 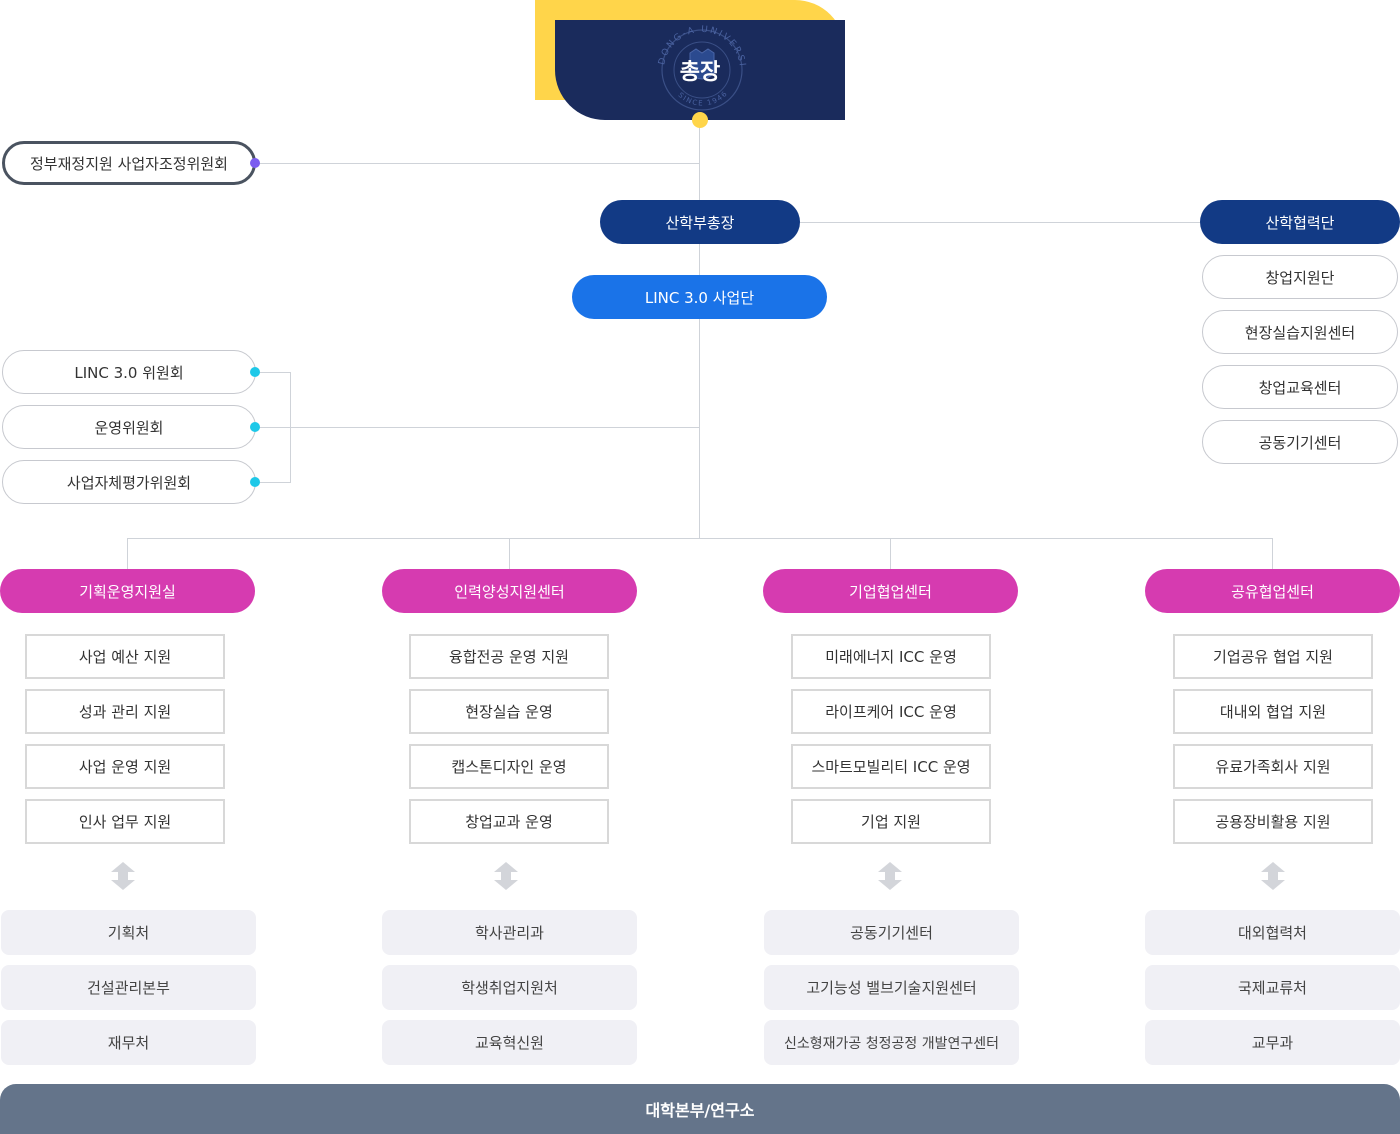 I want to click on center-title: 기획운영지원실, so click(x=127, y=591).